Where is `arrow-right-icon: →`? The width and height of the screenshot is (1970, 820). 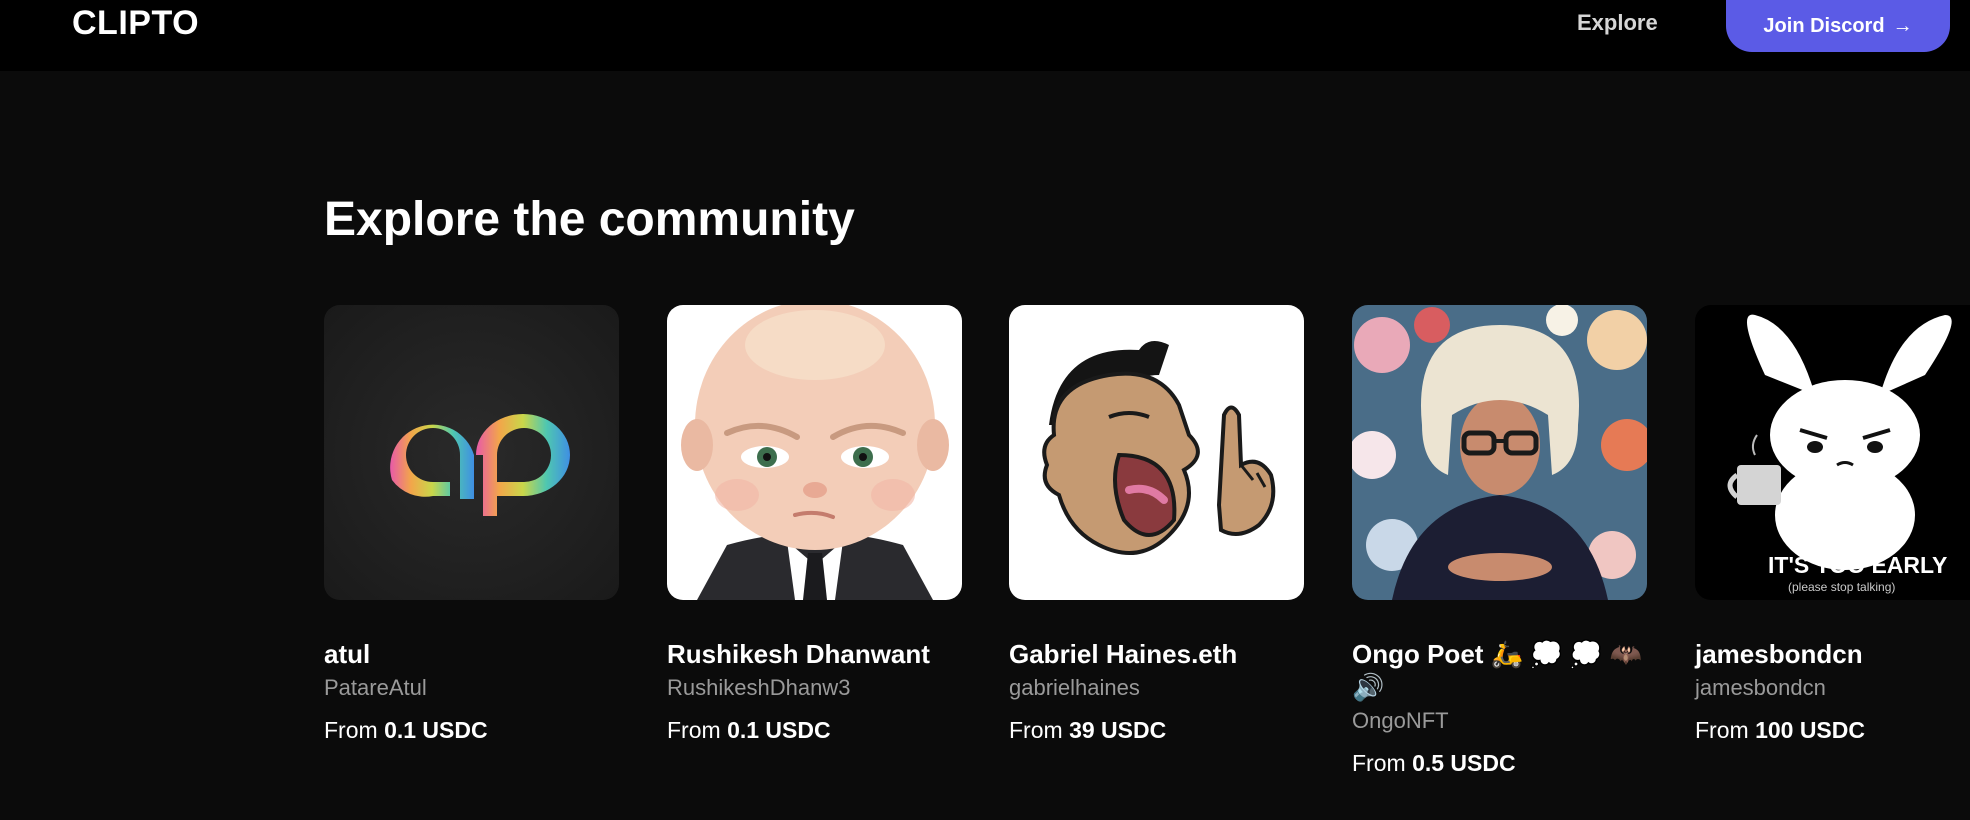
arrow-right-icon: → is located at coordinates (1902, 25).